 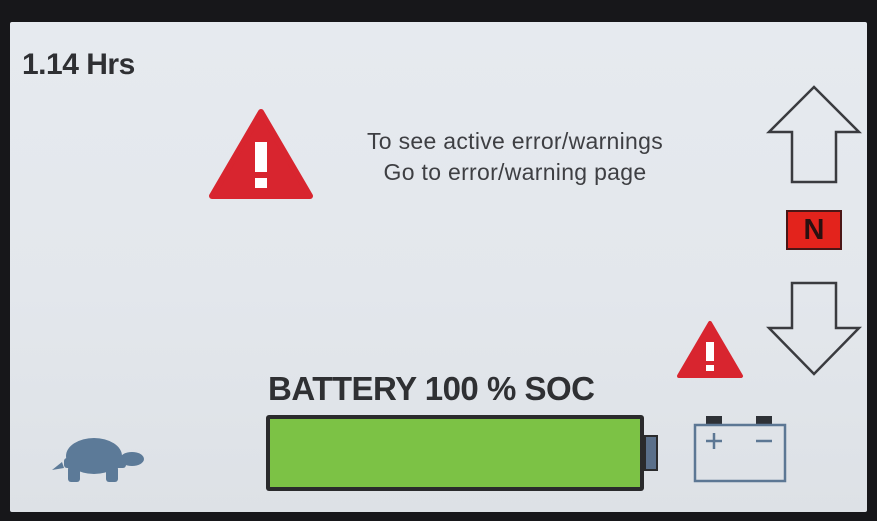 What do you see at coordinates (78, 64) in the screenshot?
I see `hour-meter: 1.14 Hrs` at bounding box center [78, 64].